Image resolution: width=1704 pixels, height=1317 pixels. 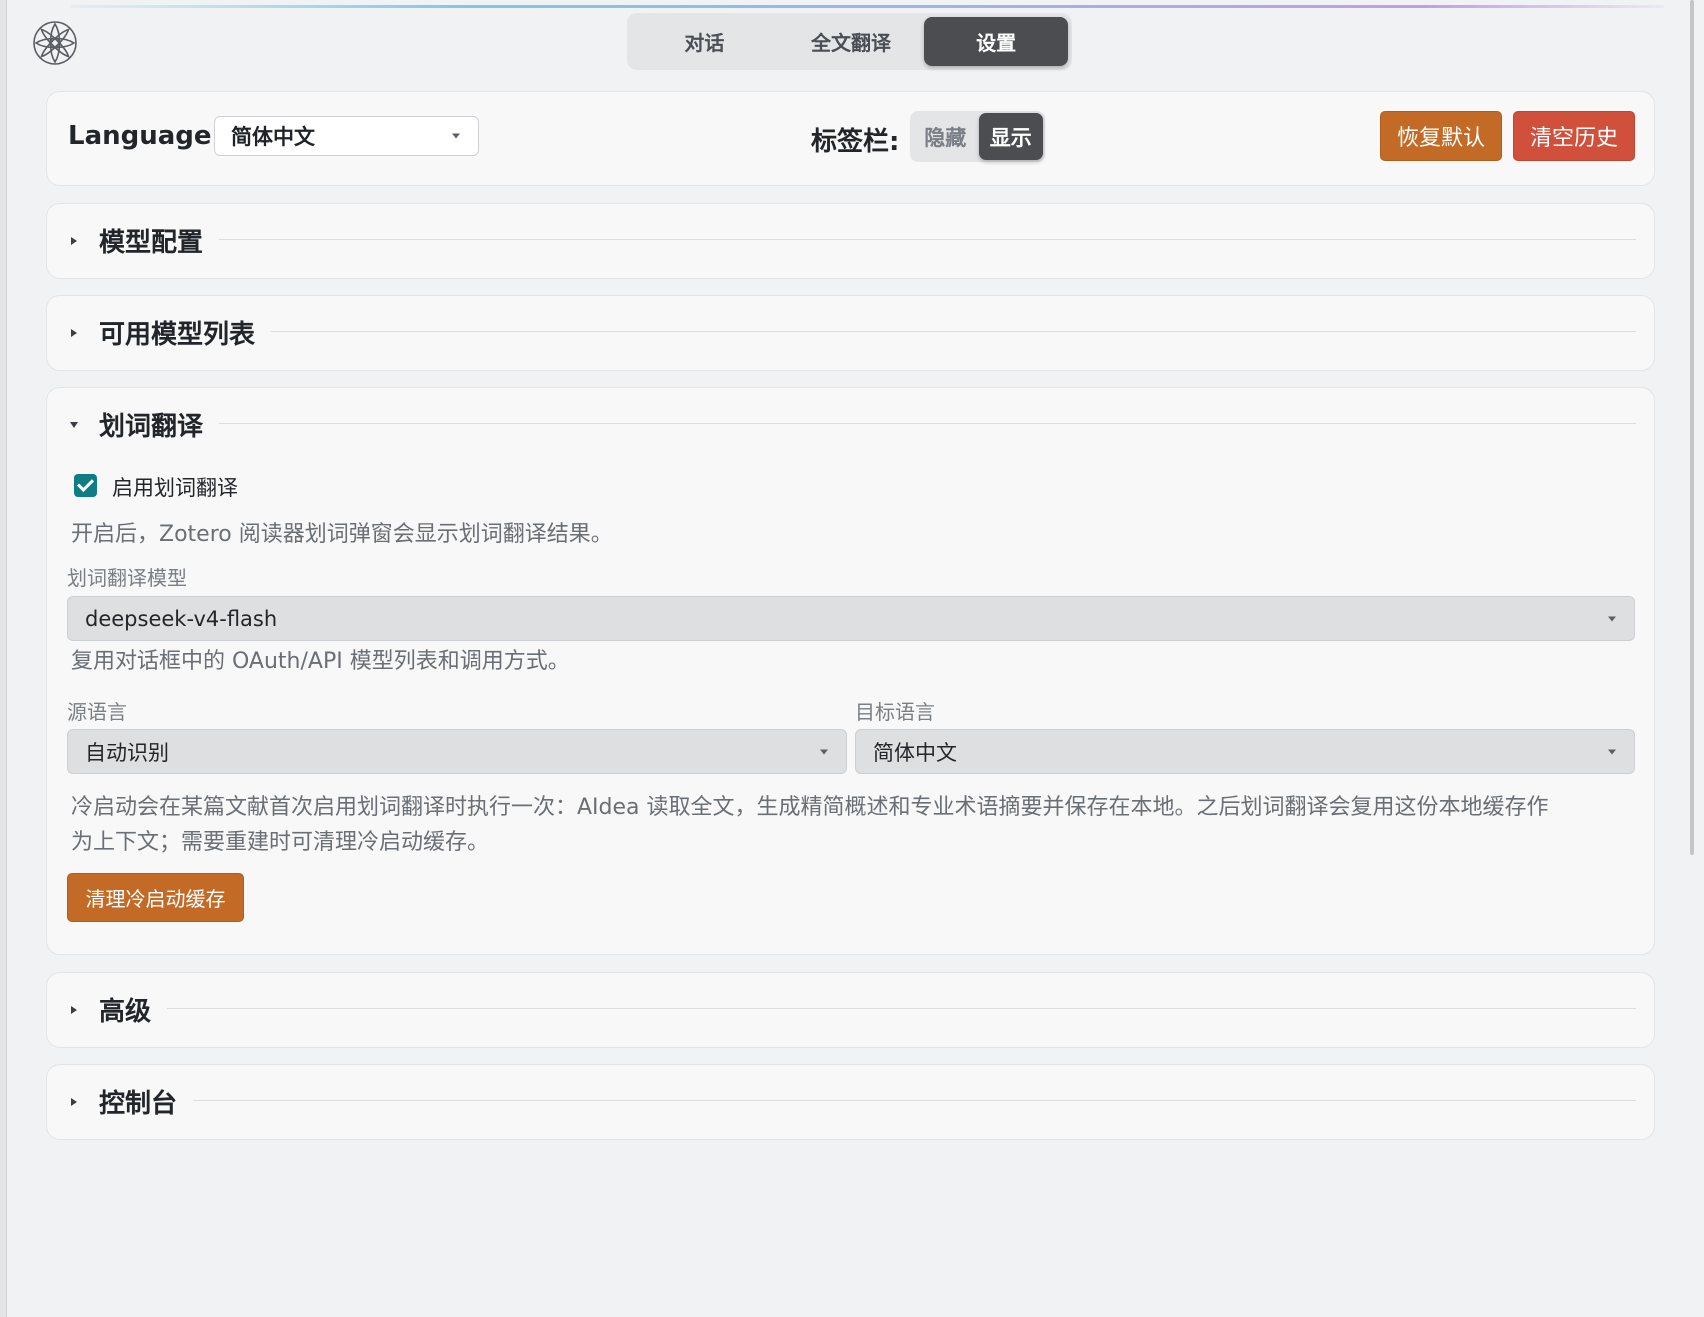 What do you see at coordinates (457, 751) in the screenshot?
I see `source-language-select: 自动识别` at bounding box center [457, 751].